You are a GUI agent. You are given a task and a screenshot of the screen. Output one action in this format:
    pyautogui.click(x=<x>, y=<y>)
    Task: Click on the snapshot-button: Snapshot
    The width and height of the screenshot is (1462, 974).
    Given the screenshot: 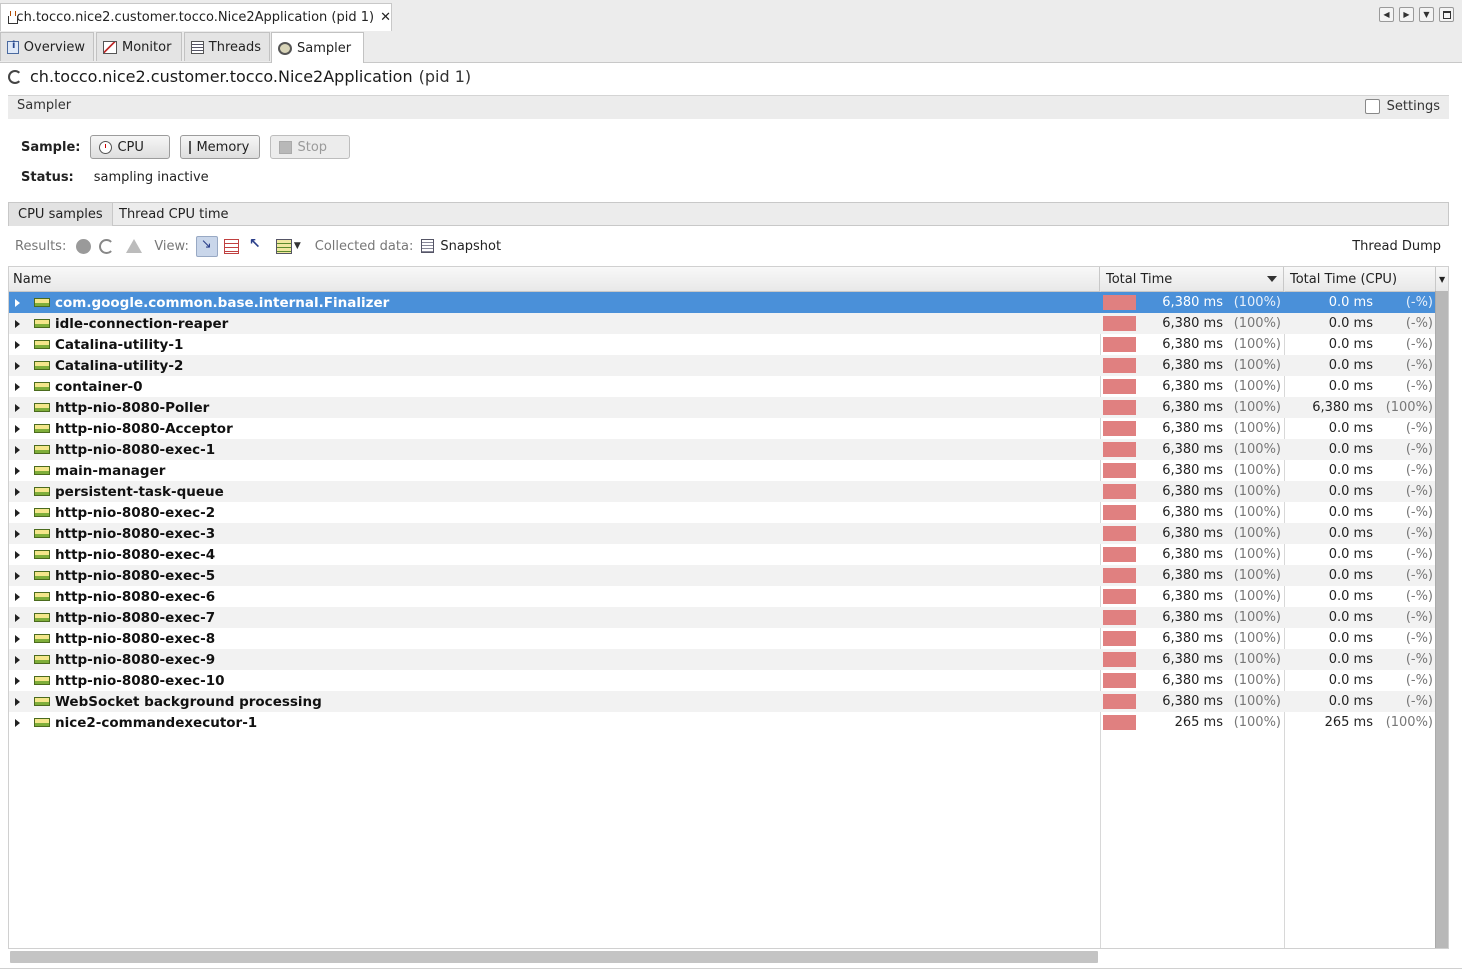 What is the action you would take?
    pyautogui.click(x=461, y=246)
    